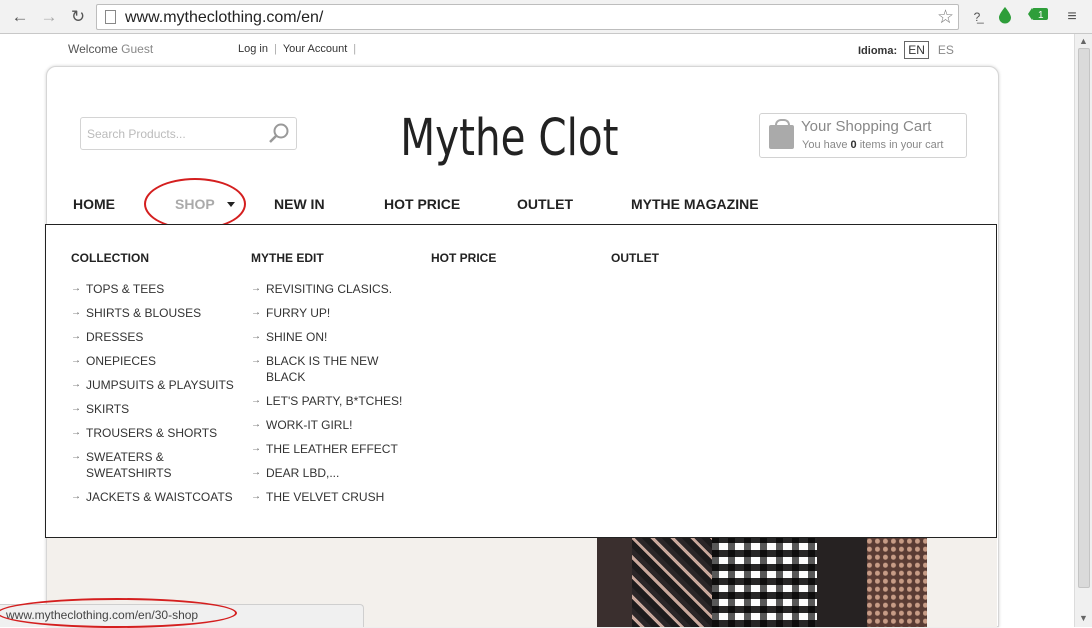 Image resolution: width=1092 pixels, height=628 pixels. Describe the element at coordinates (253, 49) in the screenshot. I see `login-link: Log in` at that location.